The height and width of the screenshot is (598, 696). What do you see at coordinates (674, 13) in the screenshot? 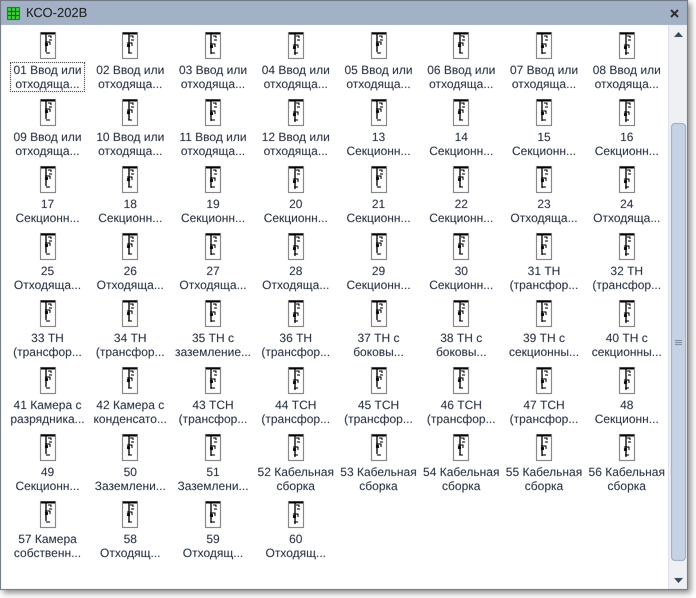
I see `close-icon` at bounding box center [674, 13].